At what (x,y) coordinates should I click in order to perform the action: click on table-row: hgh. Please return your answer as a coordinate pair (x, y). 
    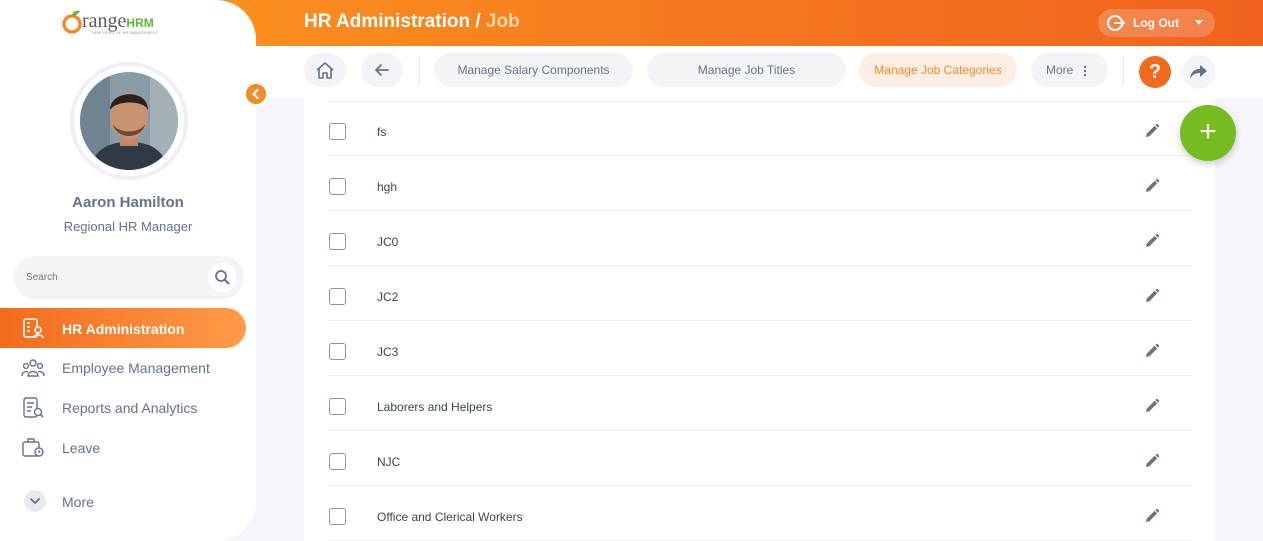
    Looking at the image, I should click on (760, 183).